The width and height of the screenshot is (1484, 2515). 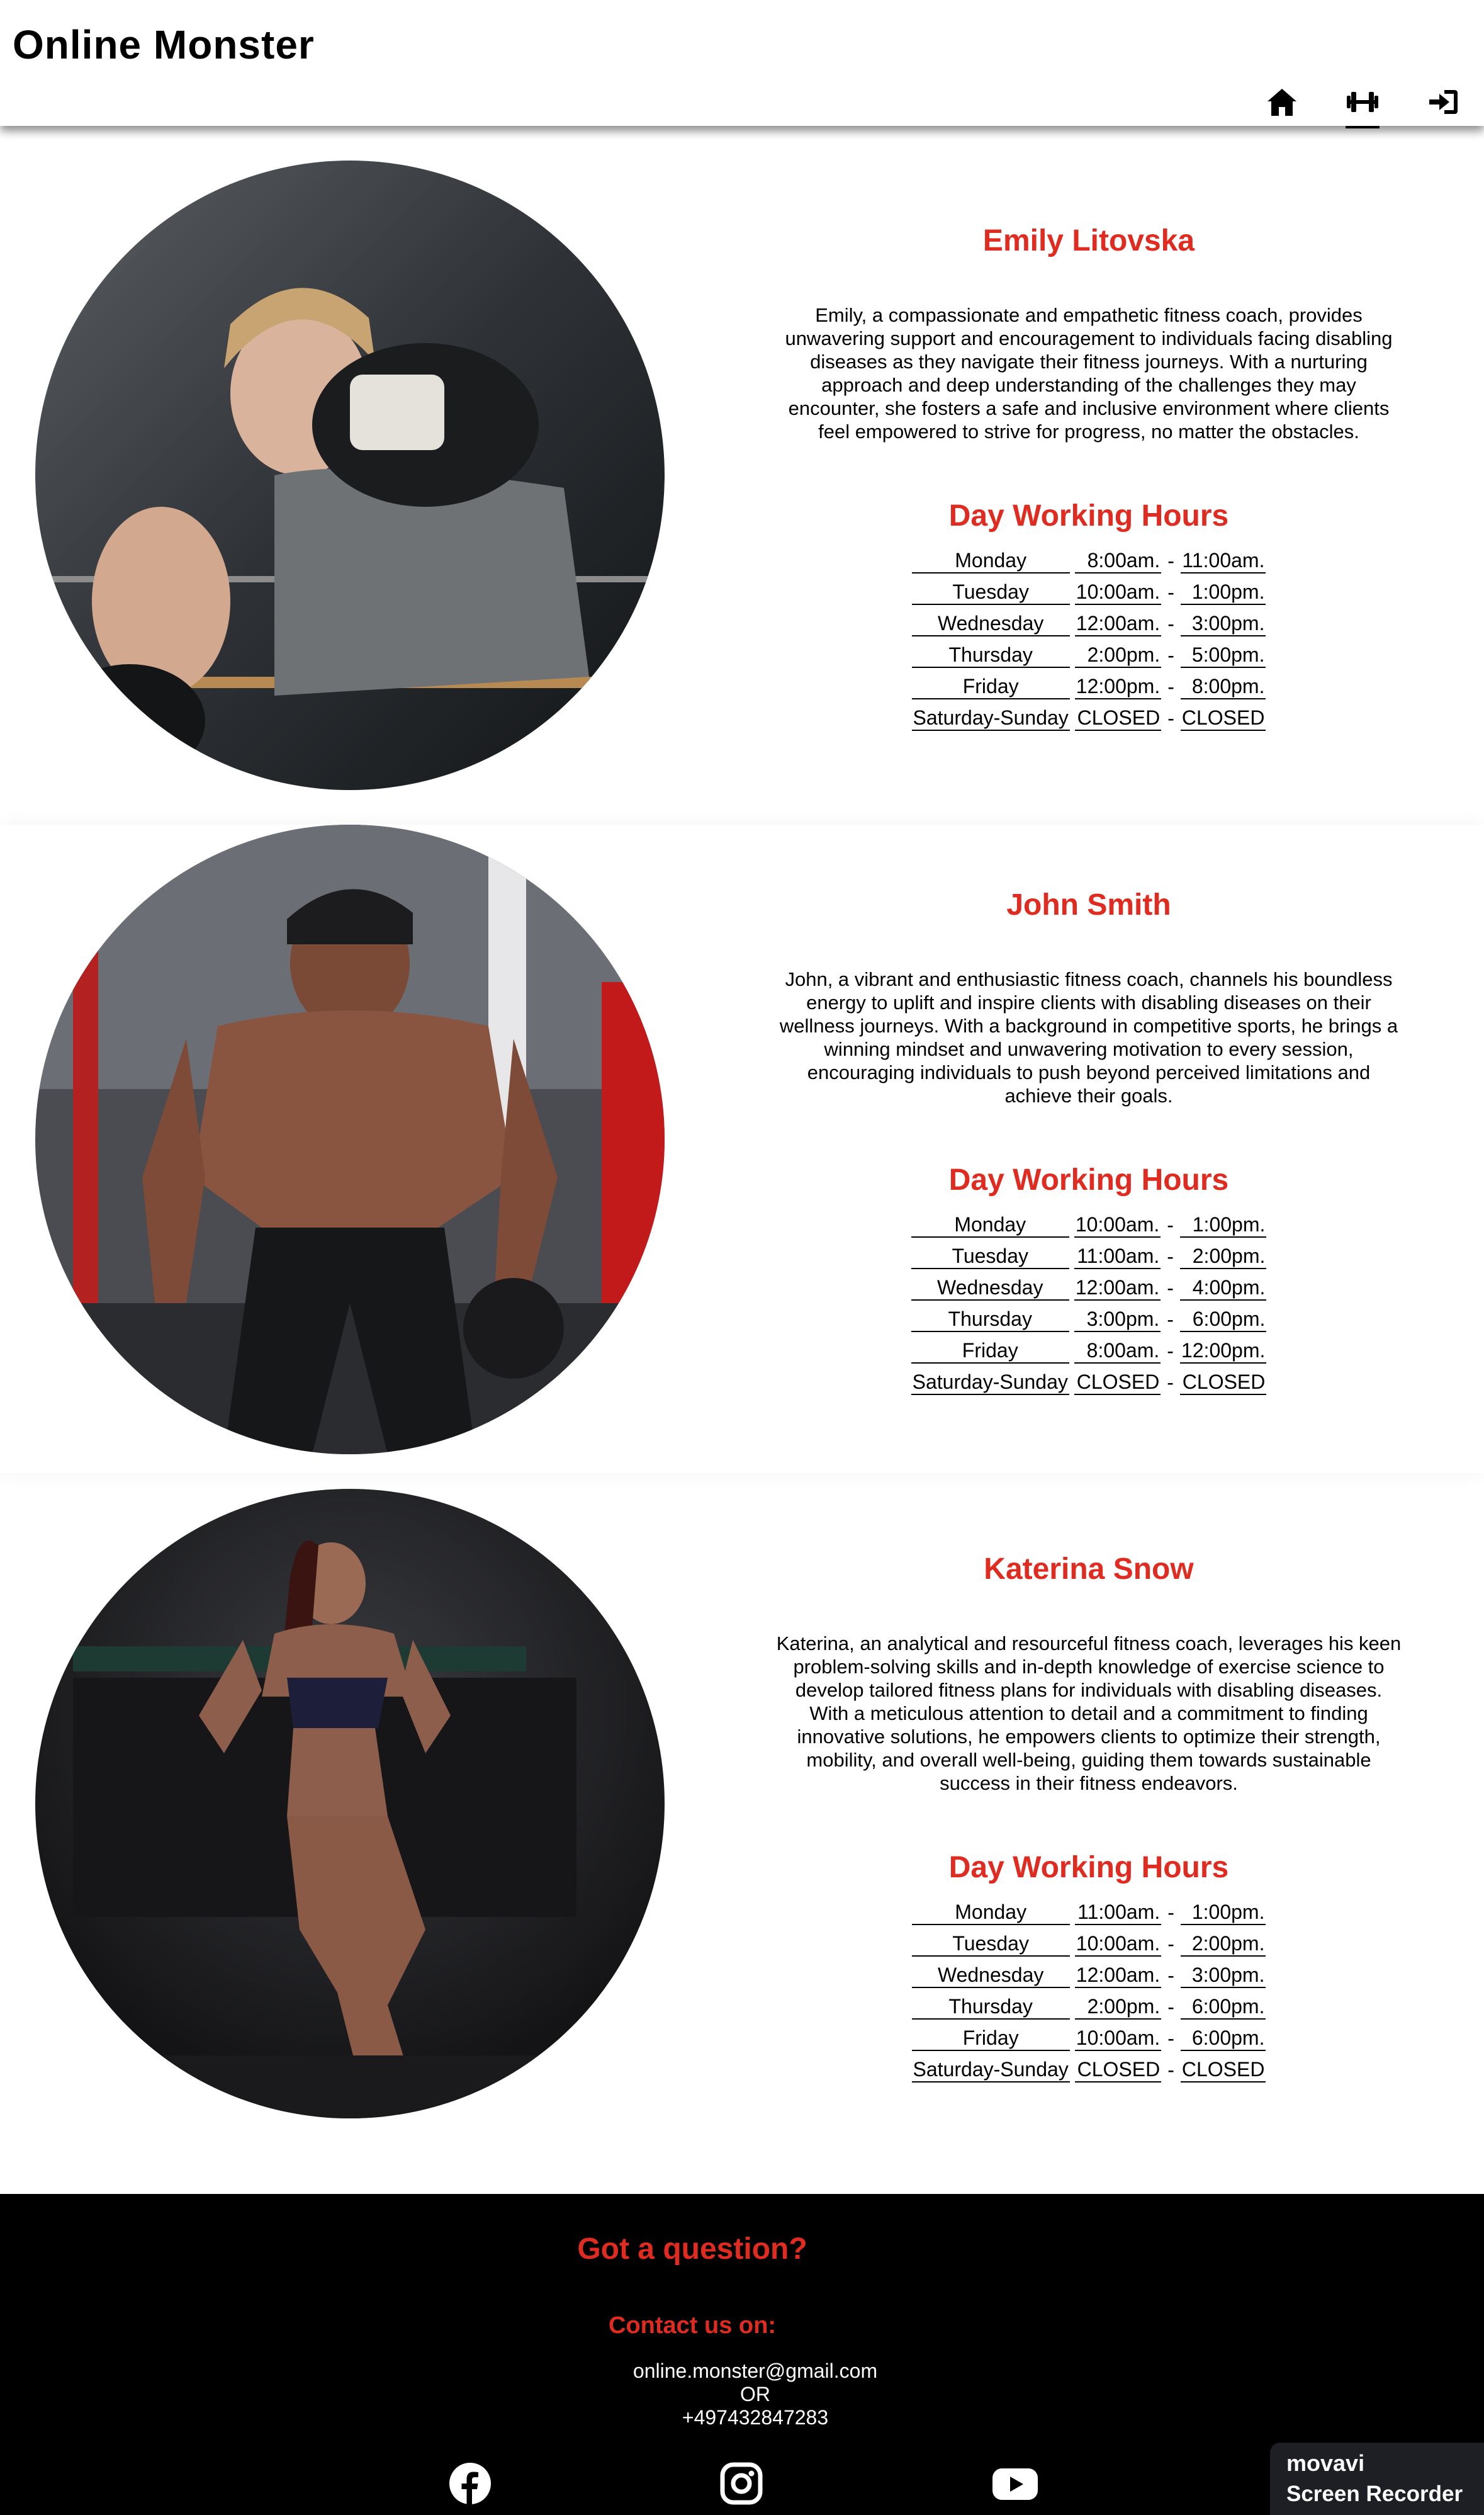 I want to click on hours-from: 12:00pm., so click(x=1118, y=686).